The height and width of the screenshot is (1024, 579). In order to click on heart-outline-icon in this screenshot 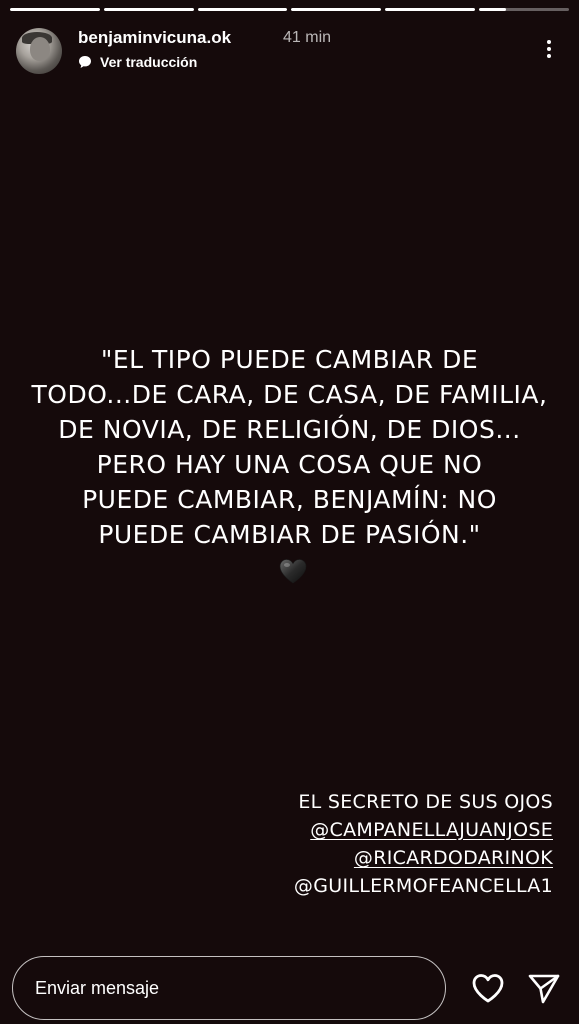, I will do `click(488, 988)`.